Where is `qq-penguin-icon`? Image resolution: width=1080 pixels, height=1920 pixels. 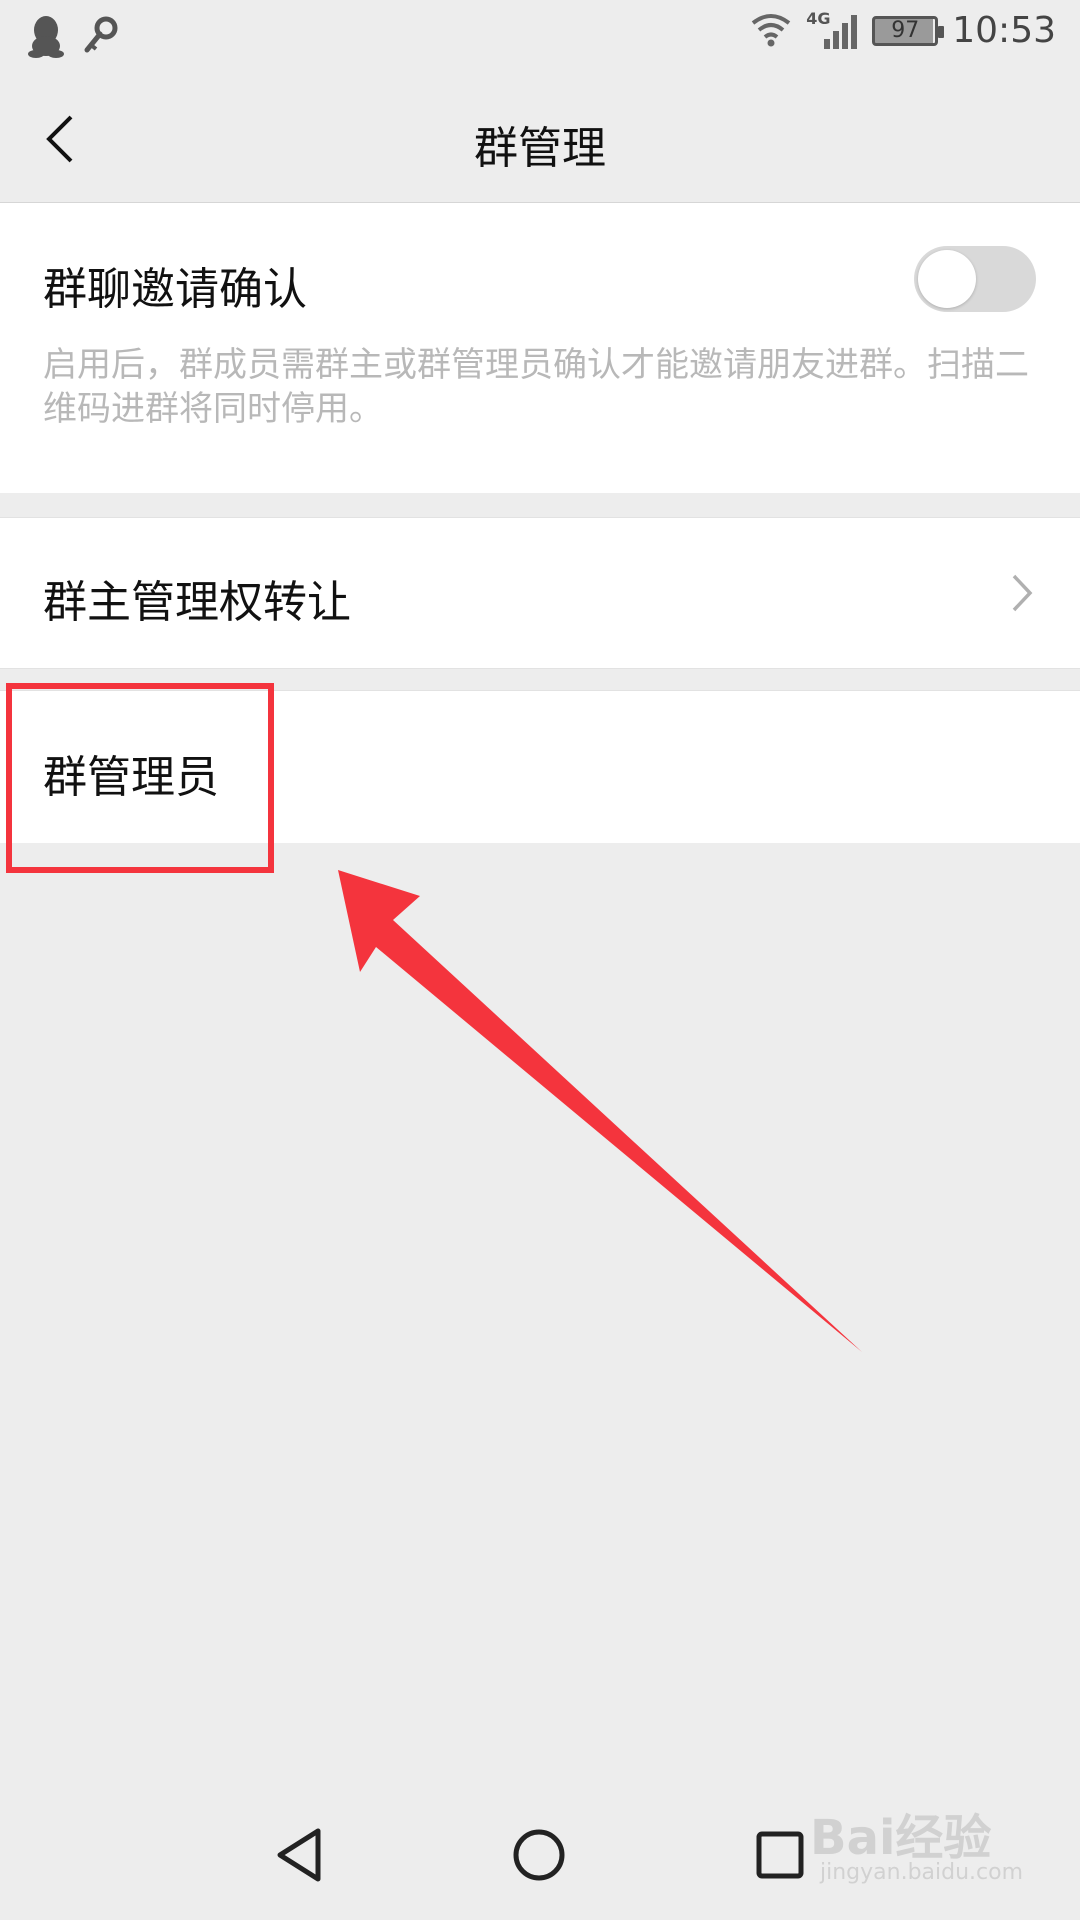
qq-penguin-icon is located at coordinates (46, 38).